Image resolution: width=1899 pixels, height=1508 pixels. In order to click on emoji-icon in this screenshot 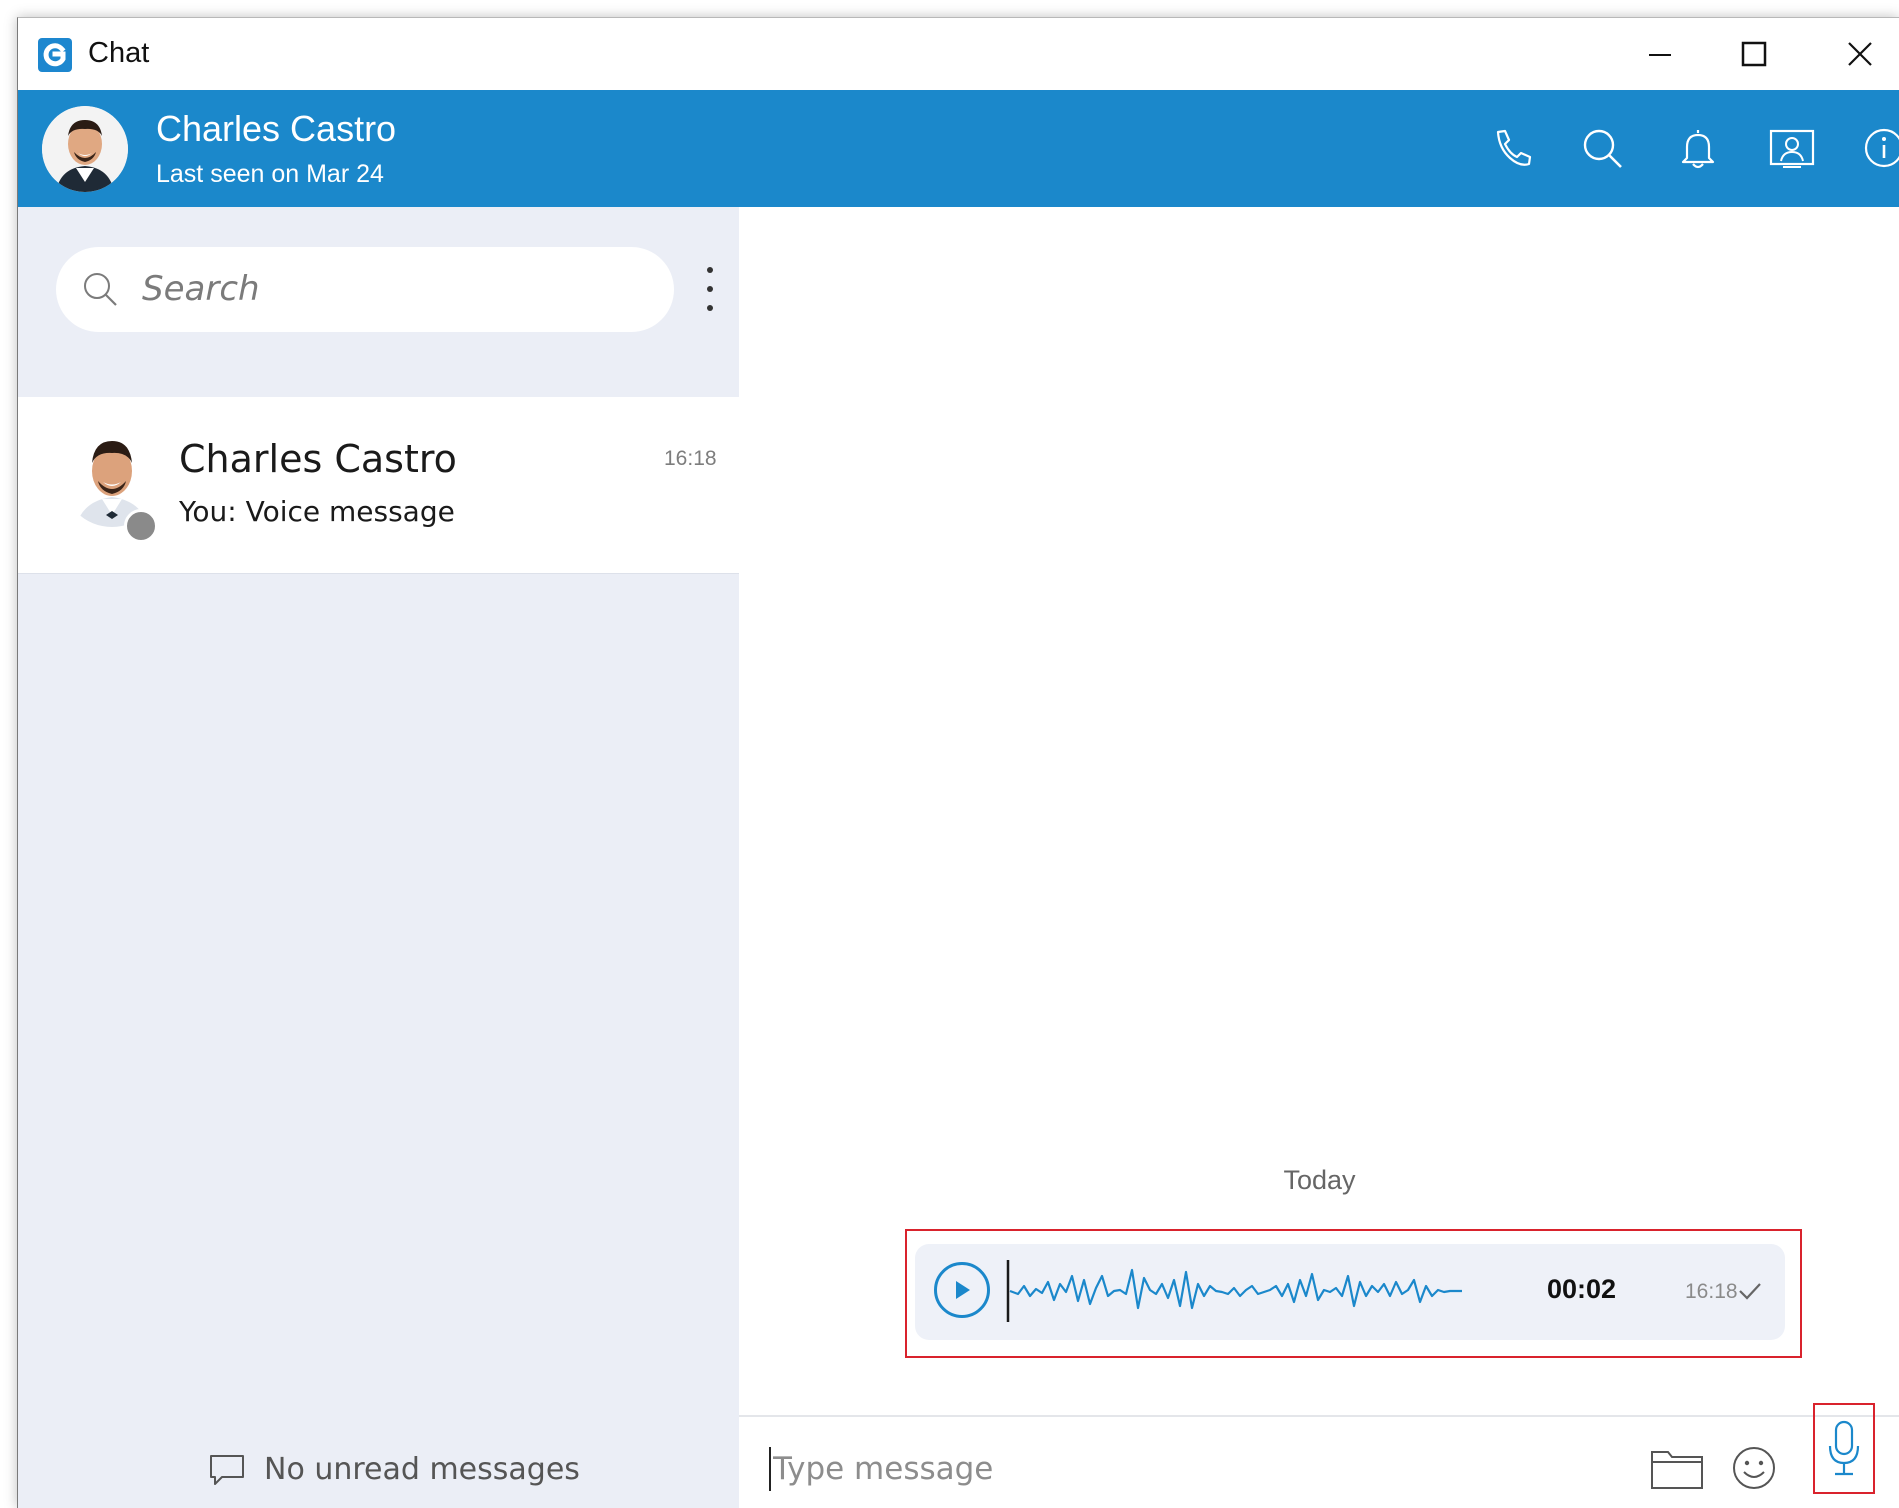, I will do `click(1754, 1468)`.